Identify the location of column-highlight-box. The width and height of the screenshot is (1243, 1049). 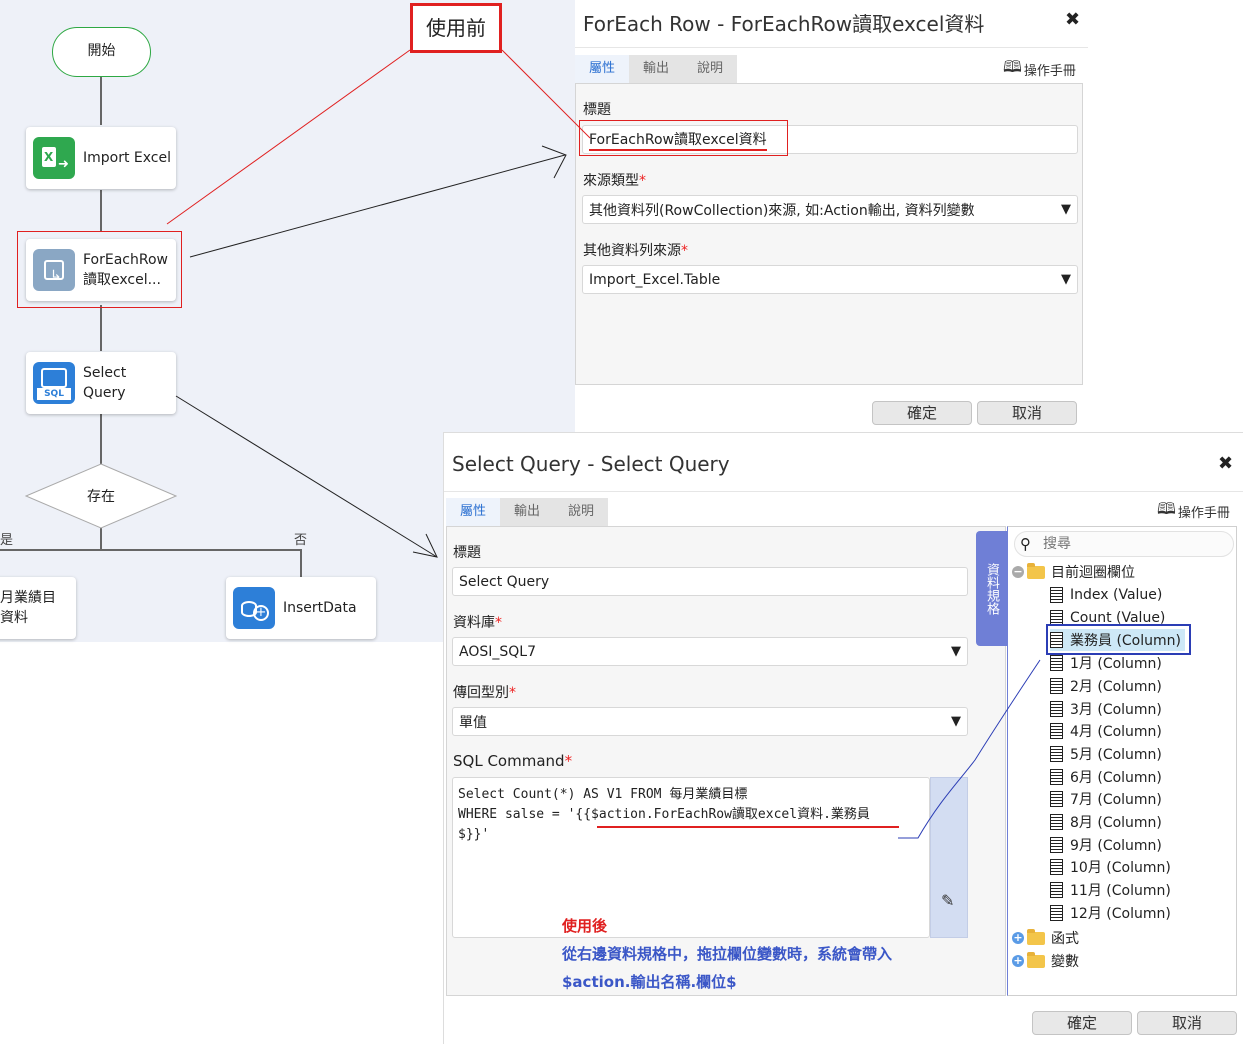
(1118, 639).